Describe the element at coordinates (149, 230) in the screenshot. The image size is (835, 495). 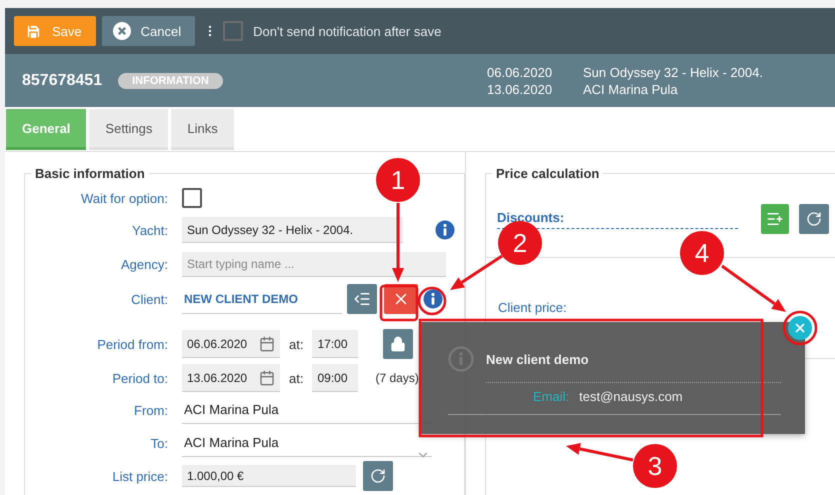
I see `field-label: Yacht:` at that location.